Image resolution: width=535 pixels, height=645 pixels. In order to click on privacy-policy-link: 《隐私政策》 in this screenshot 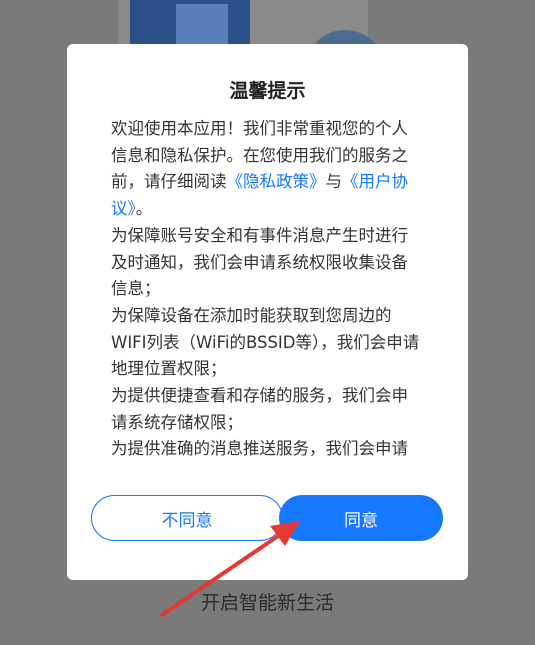, I will do `click(276, 181)`.